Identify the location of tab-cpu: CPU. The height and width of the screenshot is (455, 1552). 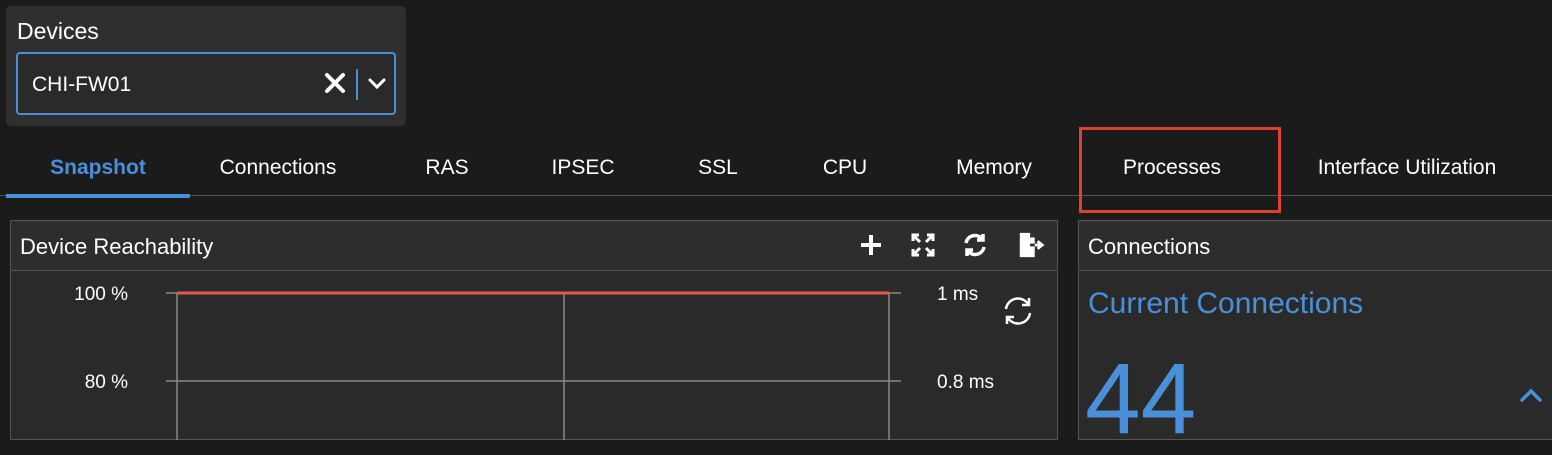
(845, 168).